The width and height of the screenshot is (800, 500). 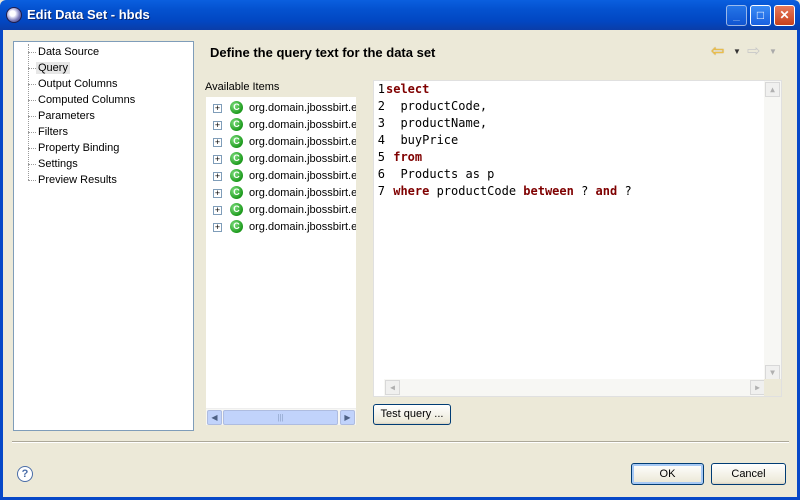 What do you see at coordinates (381, 157) in the screenshot?
I see `line-number: 5` at bounding box center [381, 157].